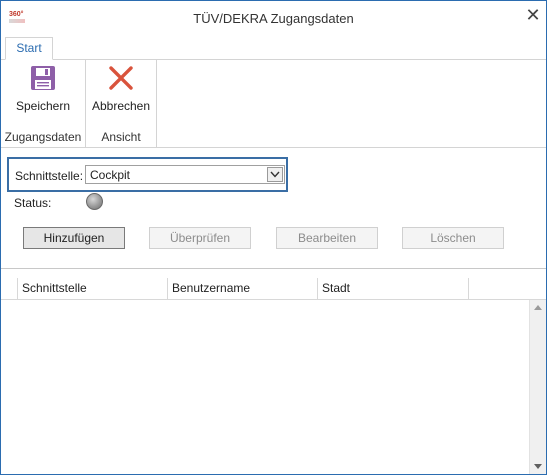 The image size is (547, 475). What do you see at coordinates (243, 288) in the screenshot?
I see `column-header-benutzername: Benutzername` at bounding box center [243, 288].